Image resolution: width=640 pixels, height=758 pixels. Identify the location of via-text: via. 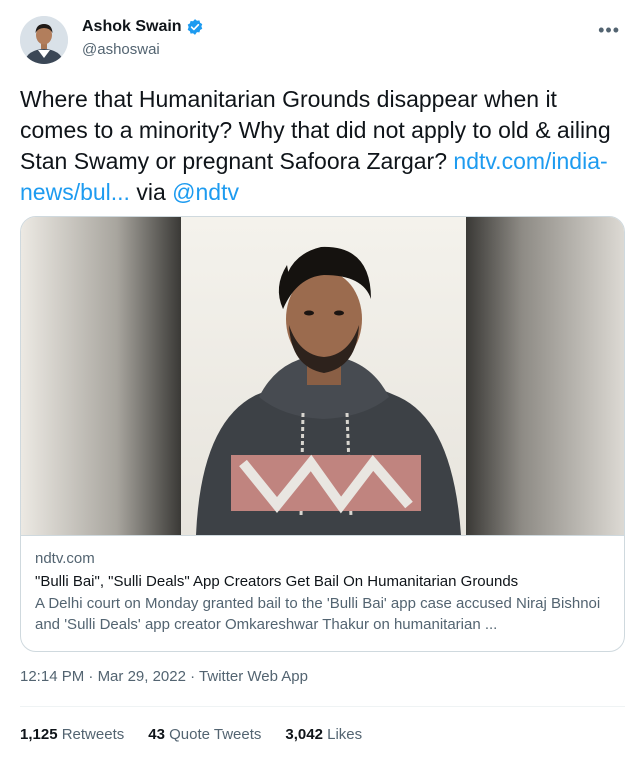
(151, 192).